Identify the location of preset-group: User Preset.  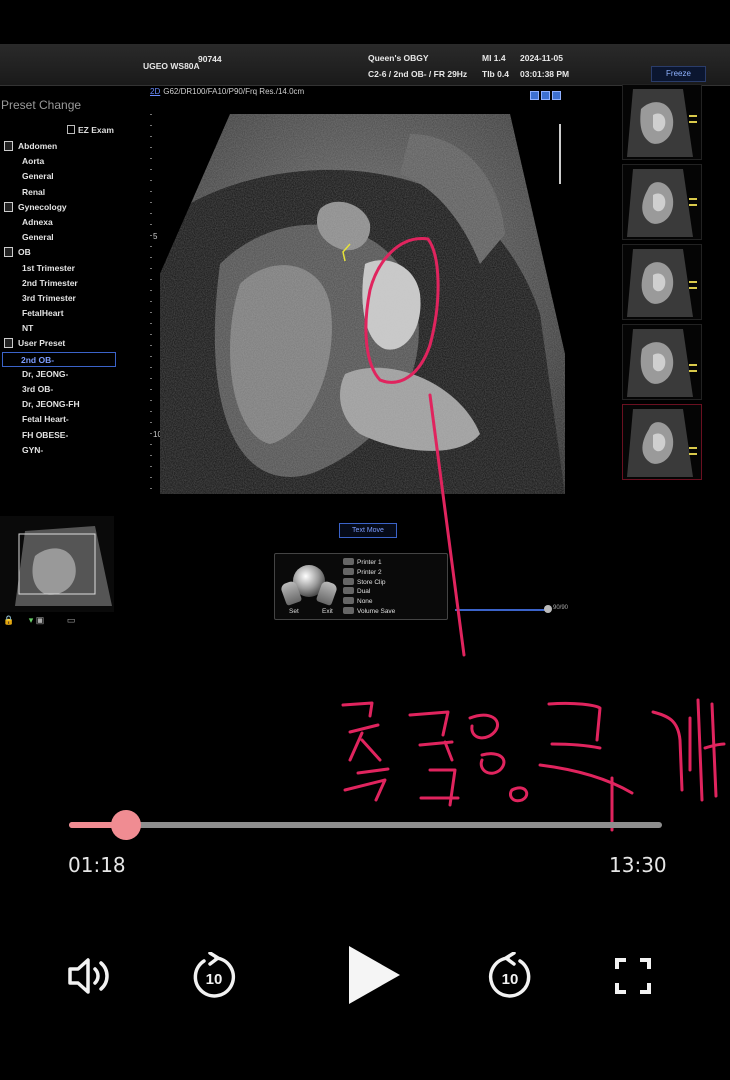
(60, 343).